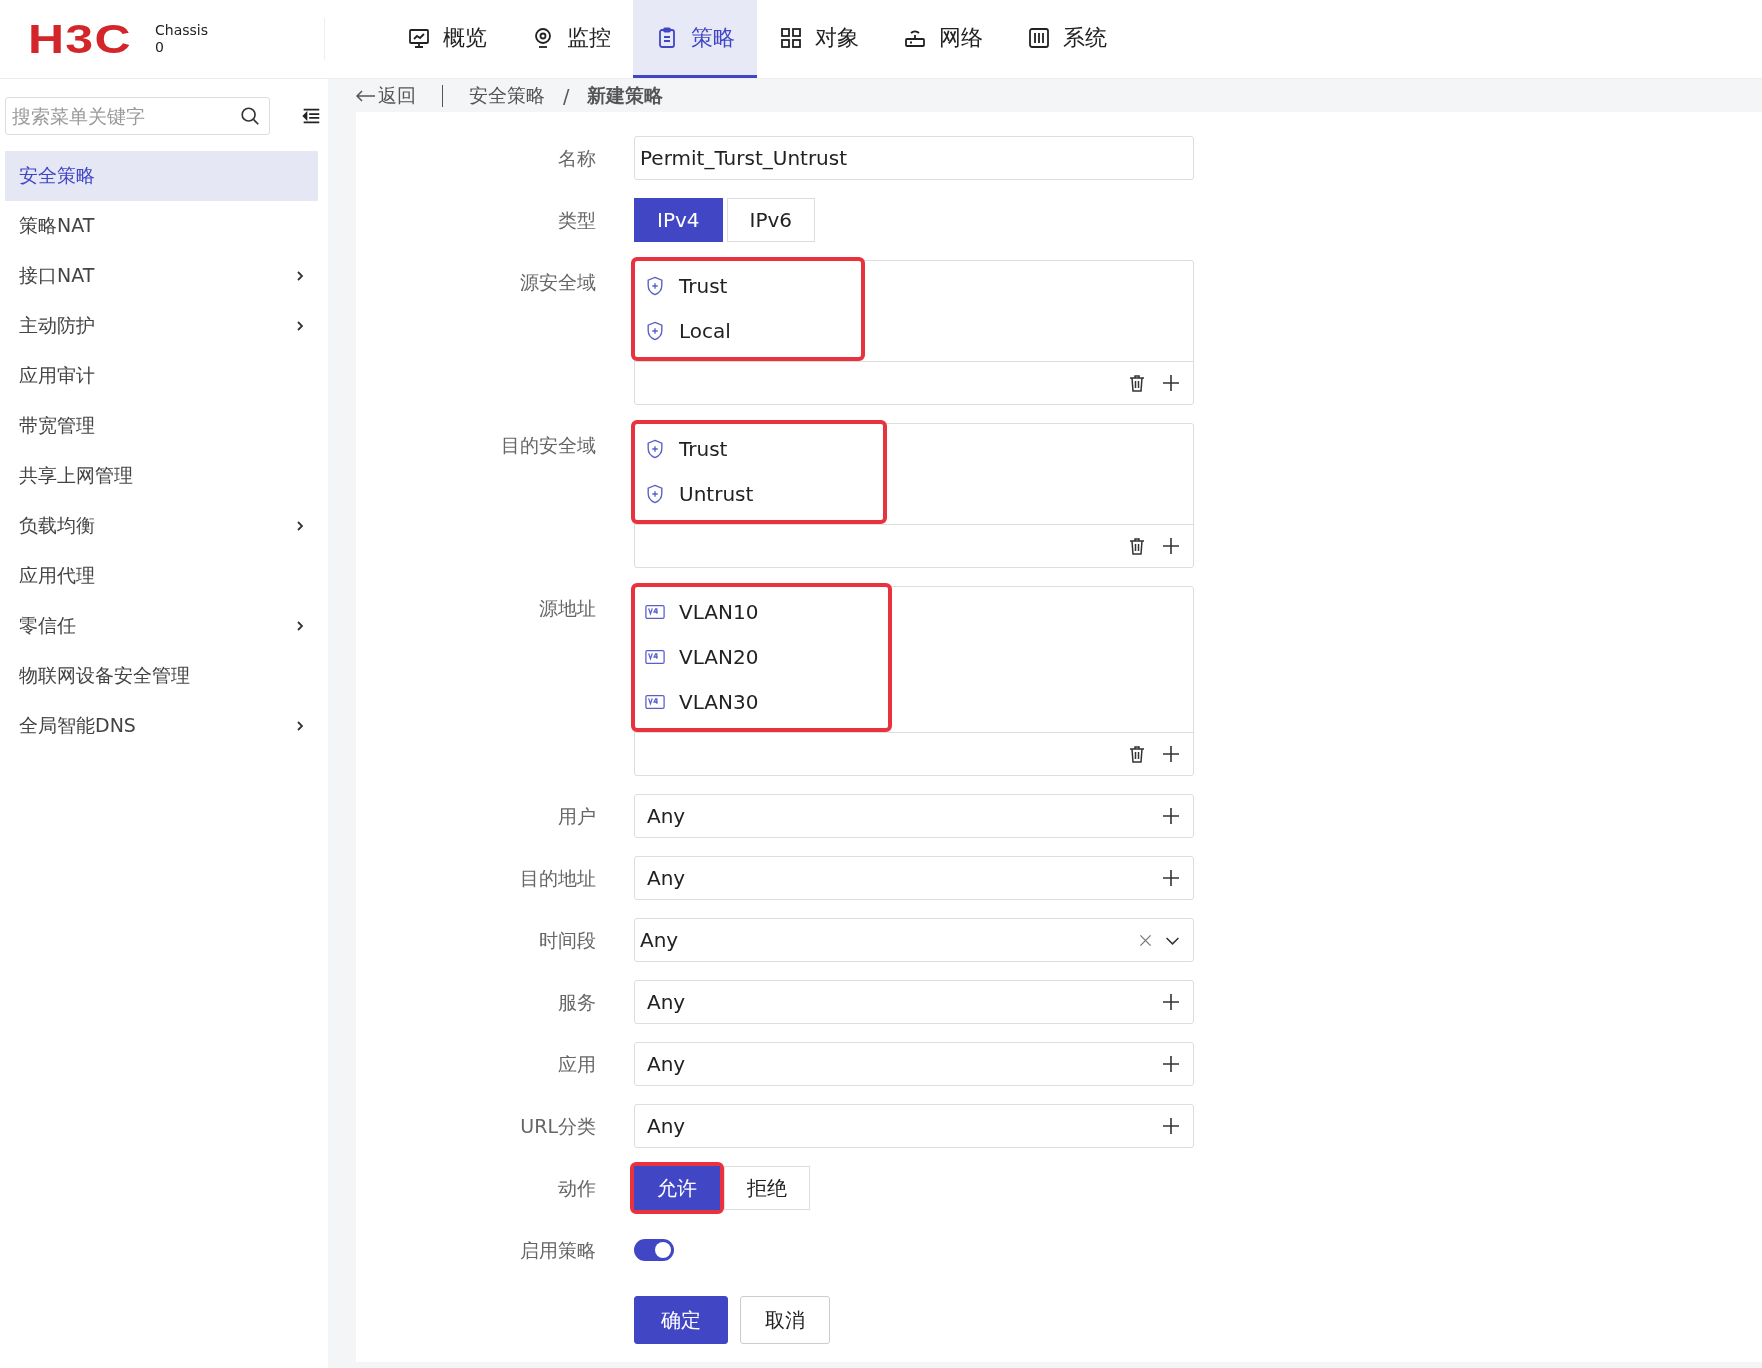  I want to click on segment-option: 拒绝, so click(767, 1188).